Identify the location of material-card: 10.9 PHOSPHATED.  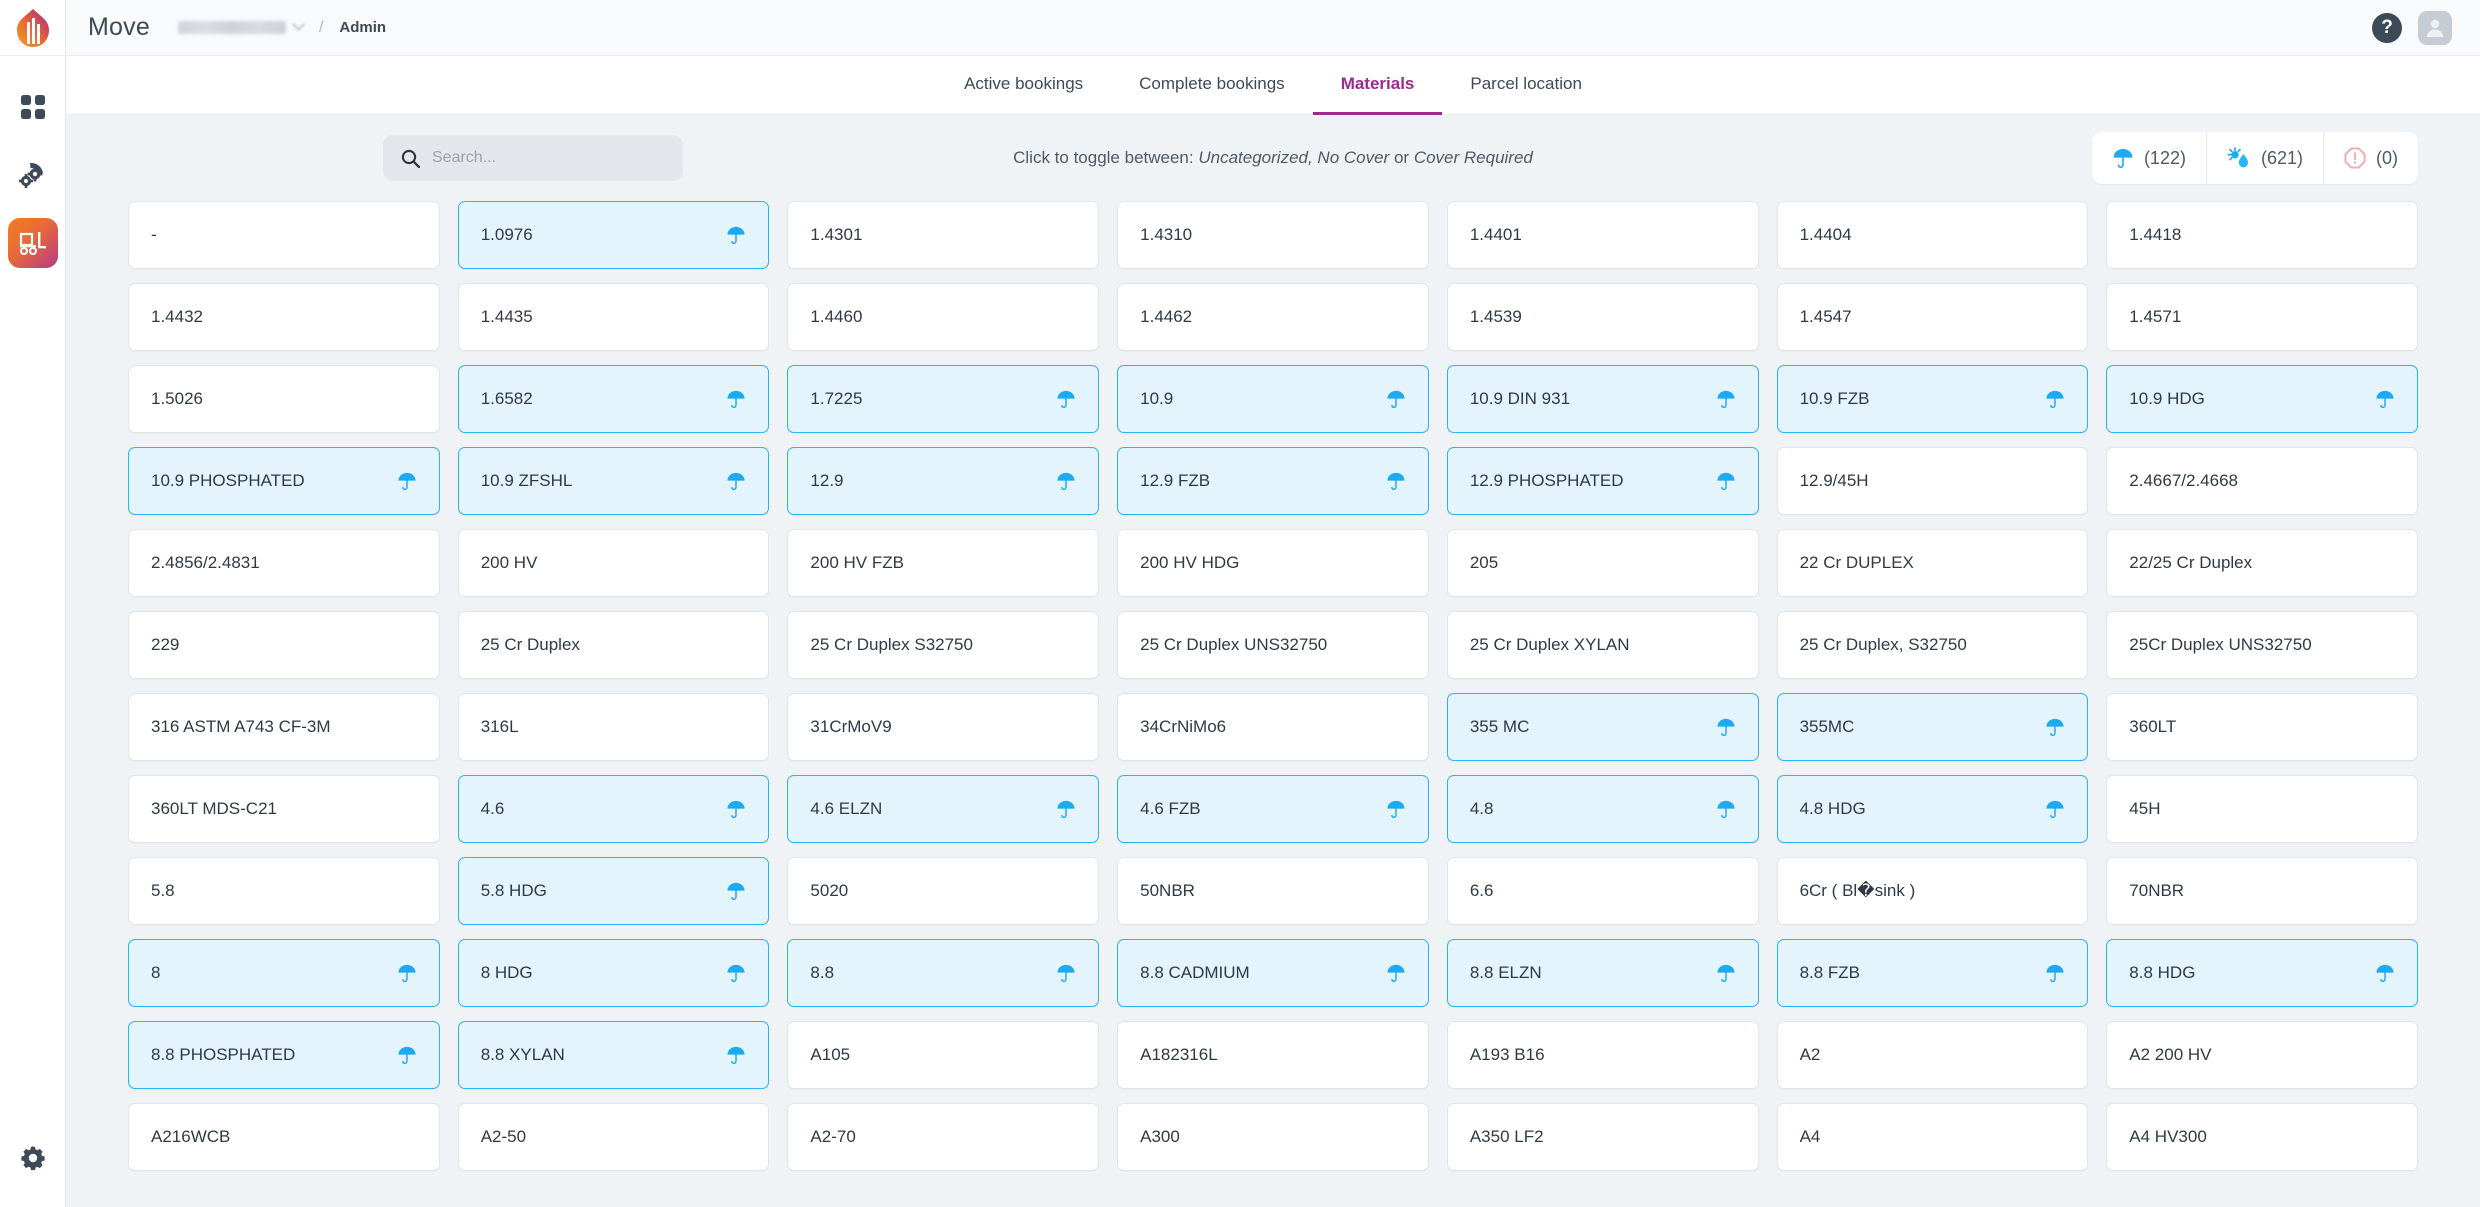
(284, 481).